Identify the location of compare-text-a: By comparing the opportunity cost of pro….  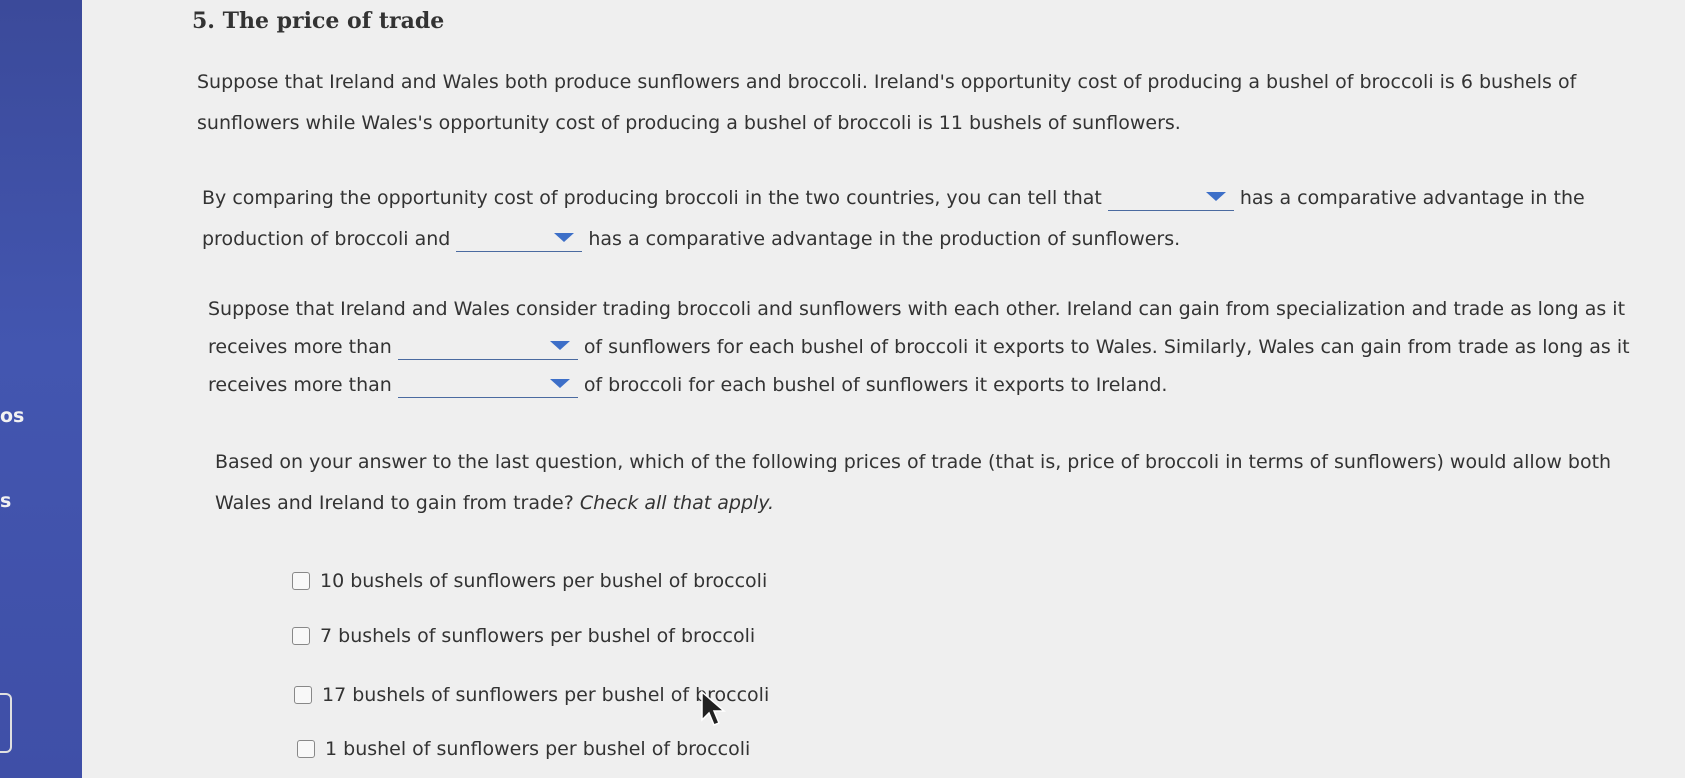
(652, 198).